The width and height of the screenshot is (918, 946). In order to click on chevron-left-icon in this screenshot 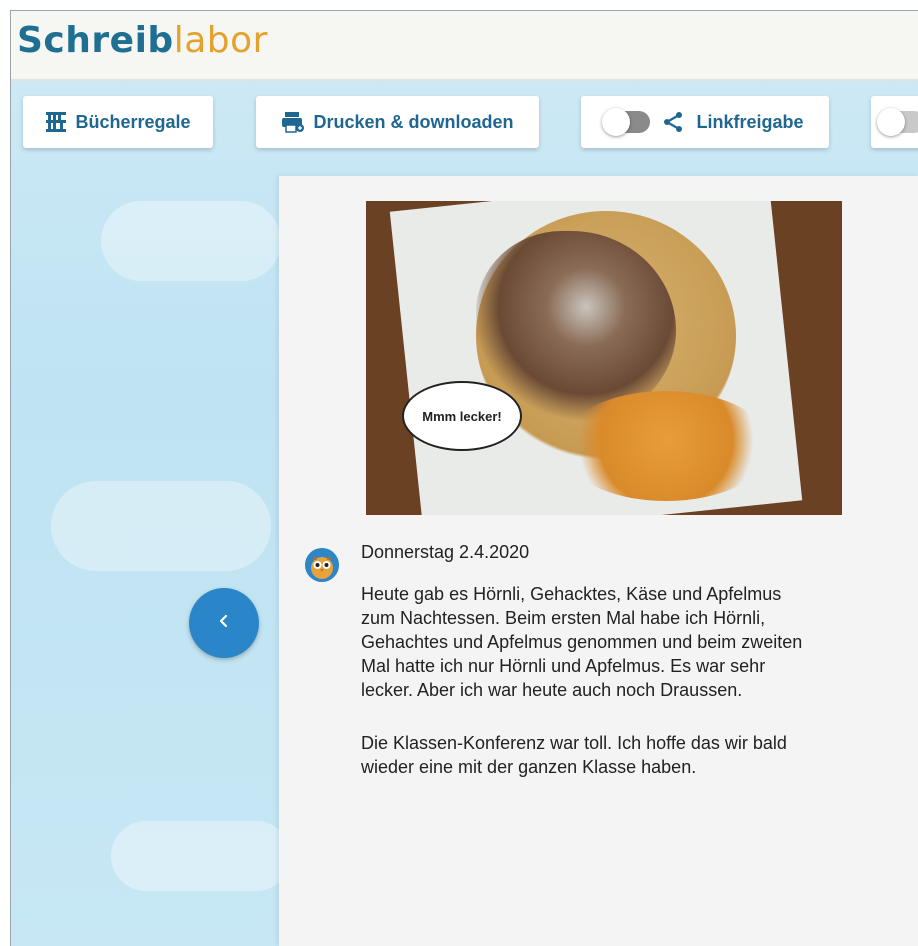, I will do `click(224, 623)`.